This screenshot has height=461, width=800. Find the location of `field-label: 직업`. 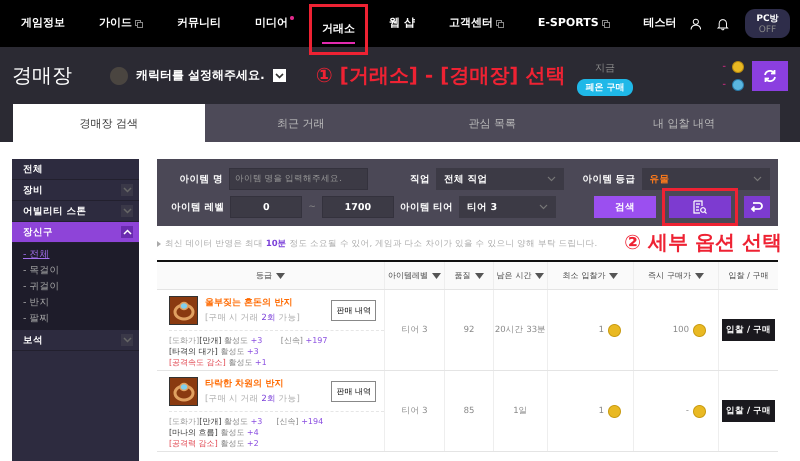

field-label: 직업 is located at coordinates (419, 179).